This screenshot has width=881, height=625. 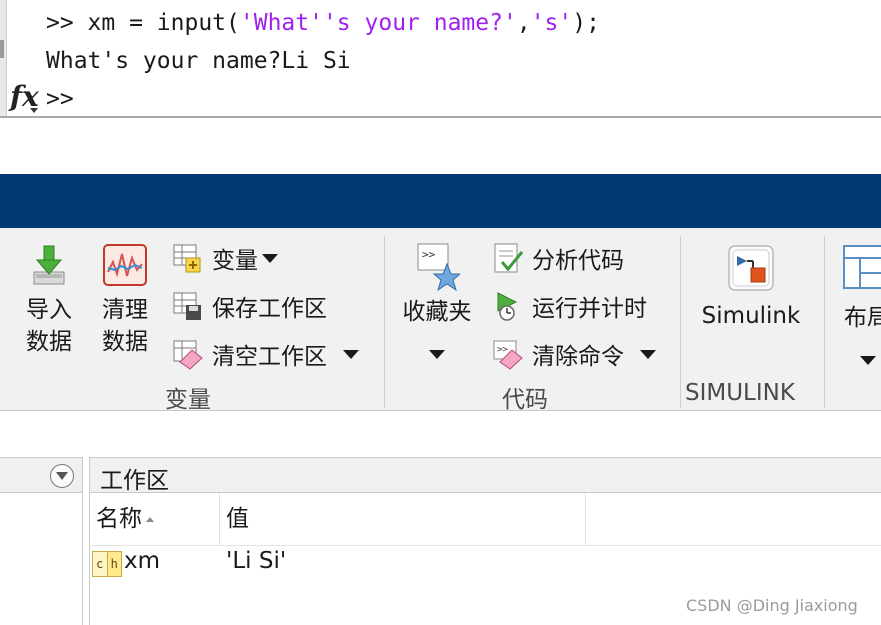 What do you see at coordinates (586, 23) in the screenshot?
I see `code-end: );` at bounding box center [586, 23].